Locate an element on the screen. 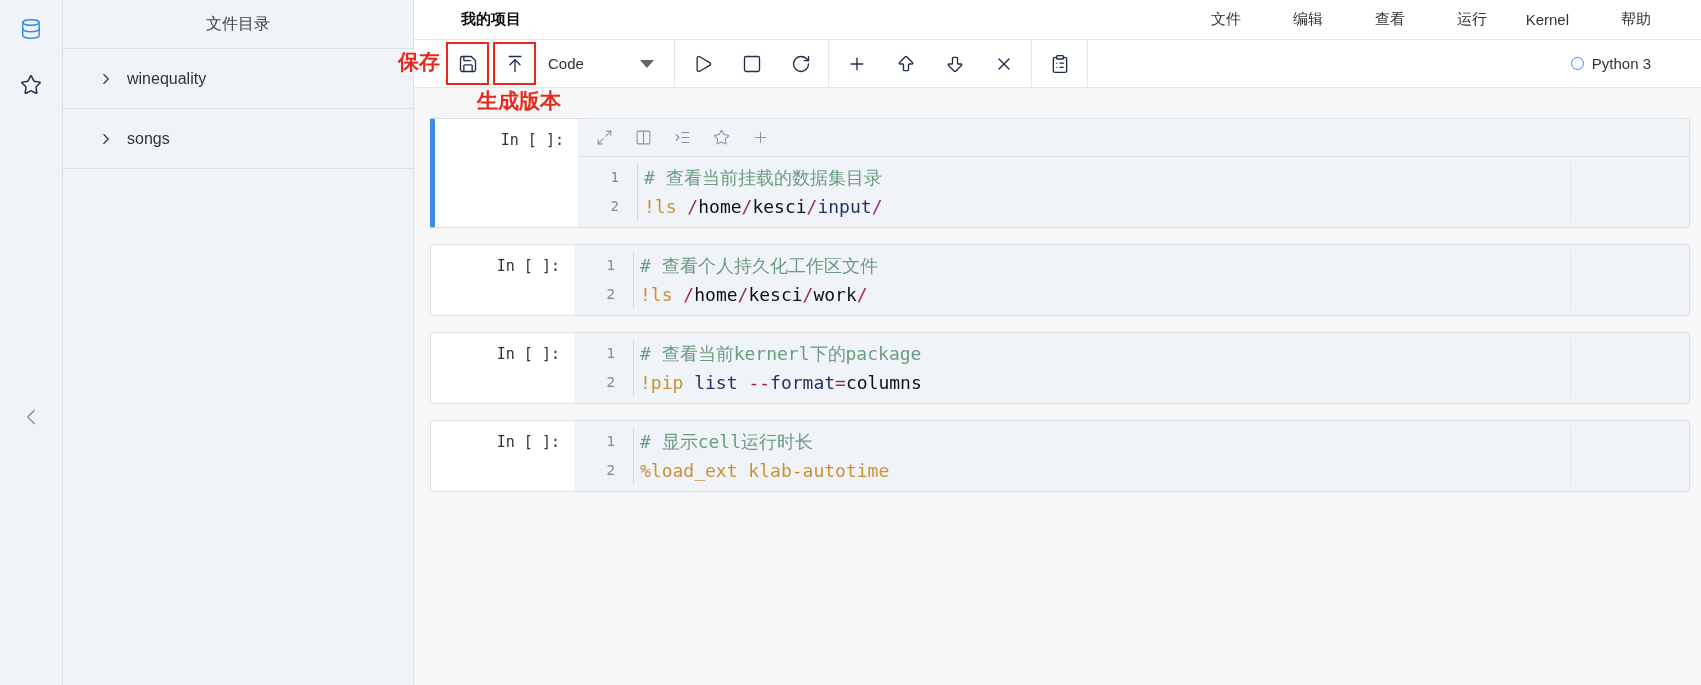 The height and width of the screenshot is (685, 1701). folder-label: songs is located at coordinates (148, 138).